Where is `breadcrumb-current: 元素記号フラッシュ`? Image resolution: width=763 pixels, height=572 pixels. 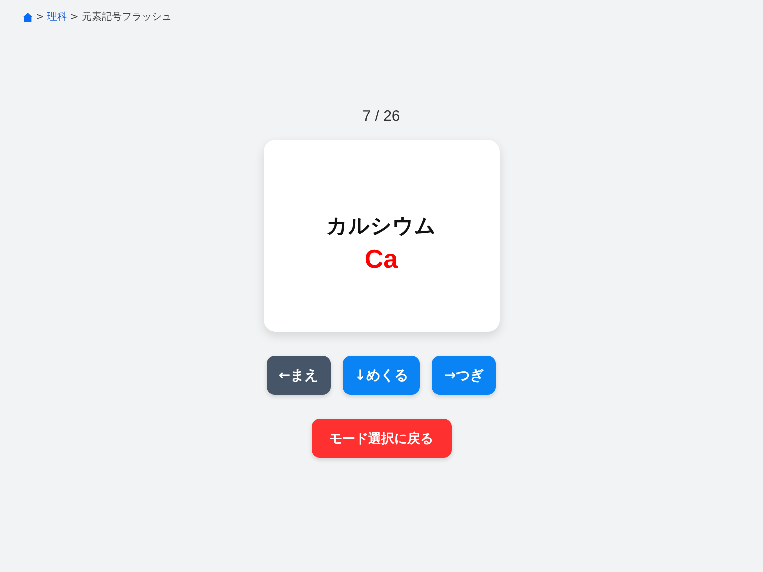 breadcrumb-current: 元素記号フラッシュ is located at coordinates (127, 17).